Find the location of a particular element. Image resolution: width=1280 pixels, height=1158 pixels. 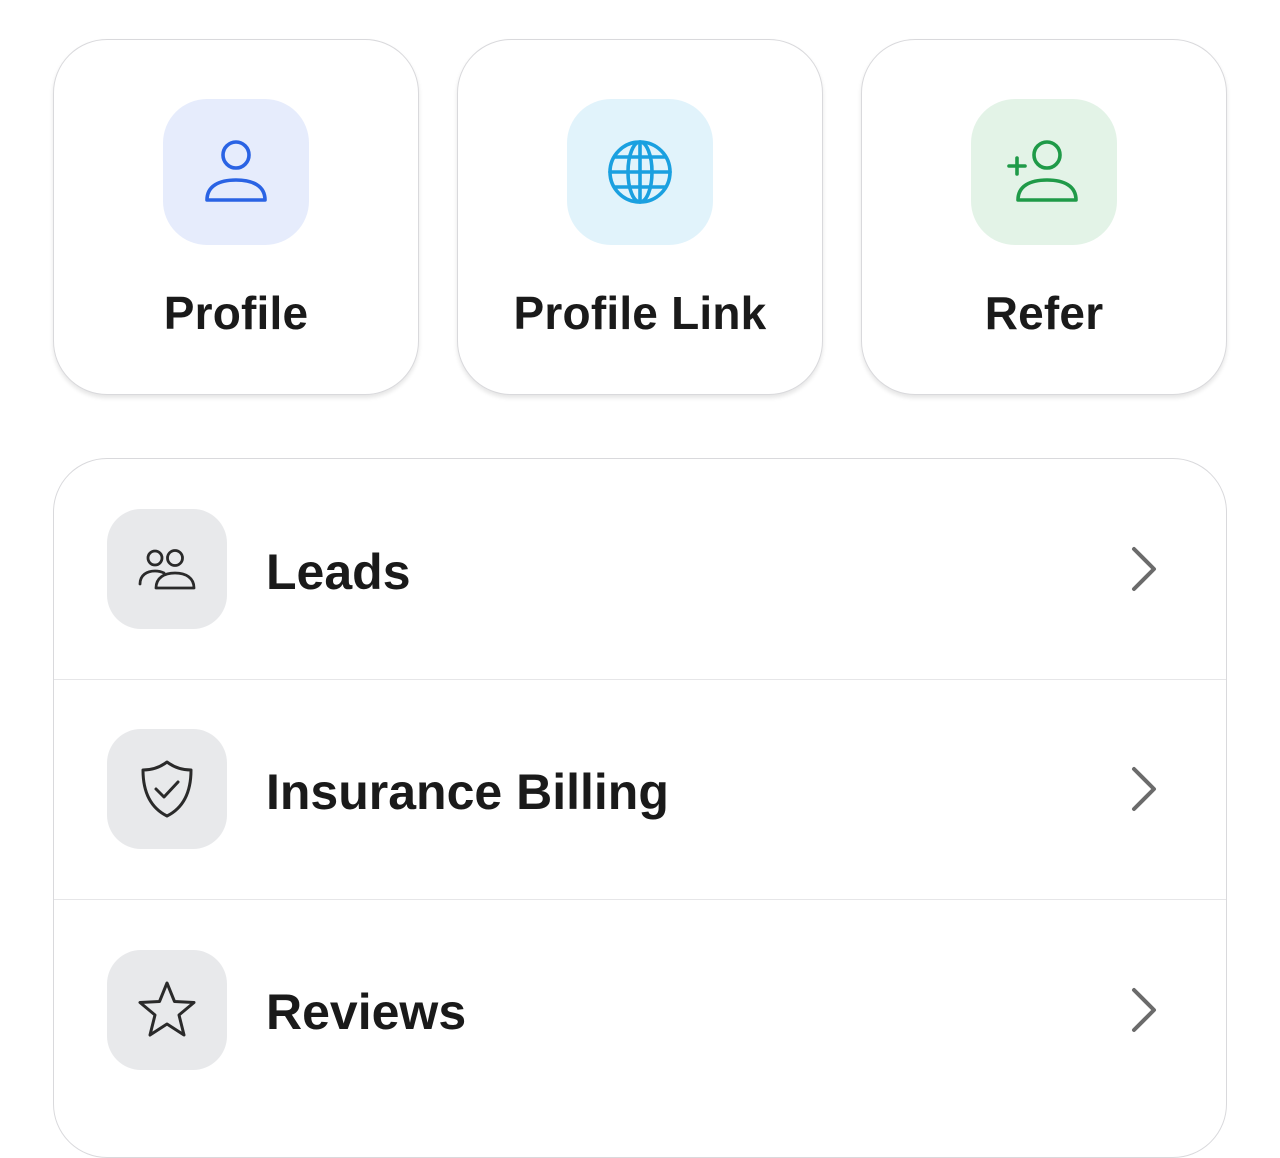

shield-check-icon is located at coordinates (167, 789).